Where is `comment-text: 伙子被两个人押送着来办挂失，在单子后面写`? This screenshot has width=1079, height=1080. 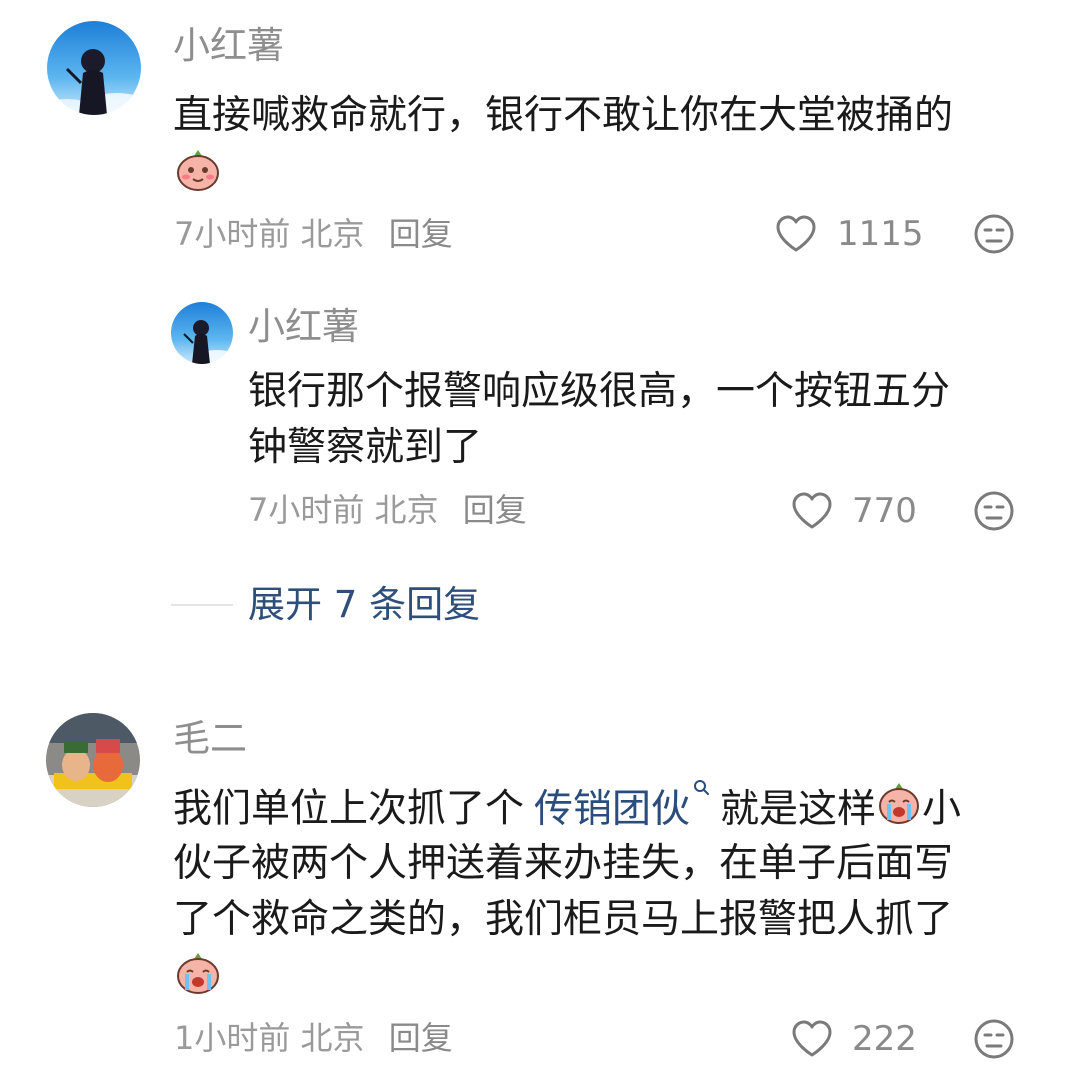 comment-text: 伙子被两个人押送着来办挂失，在单子后面写 is located at coordinates (563, 863).